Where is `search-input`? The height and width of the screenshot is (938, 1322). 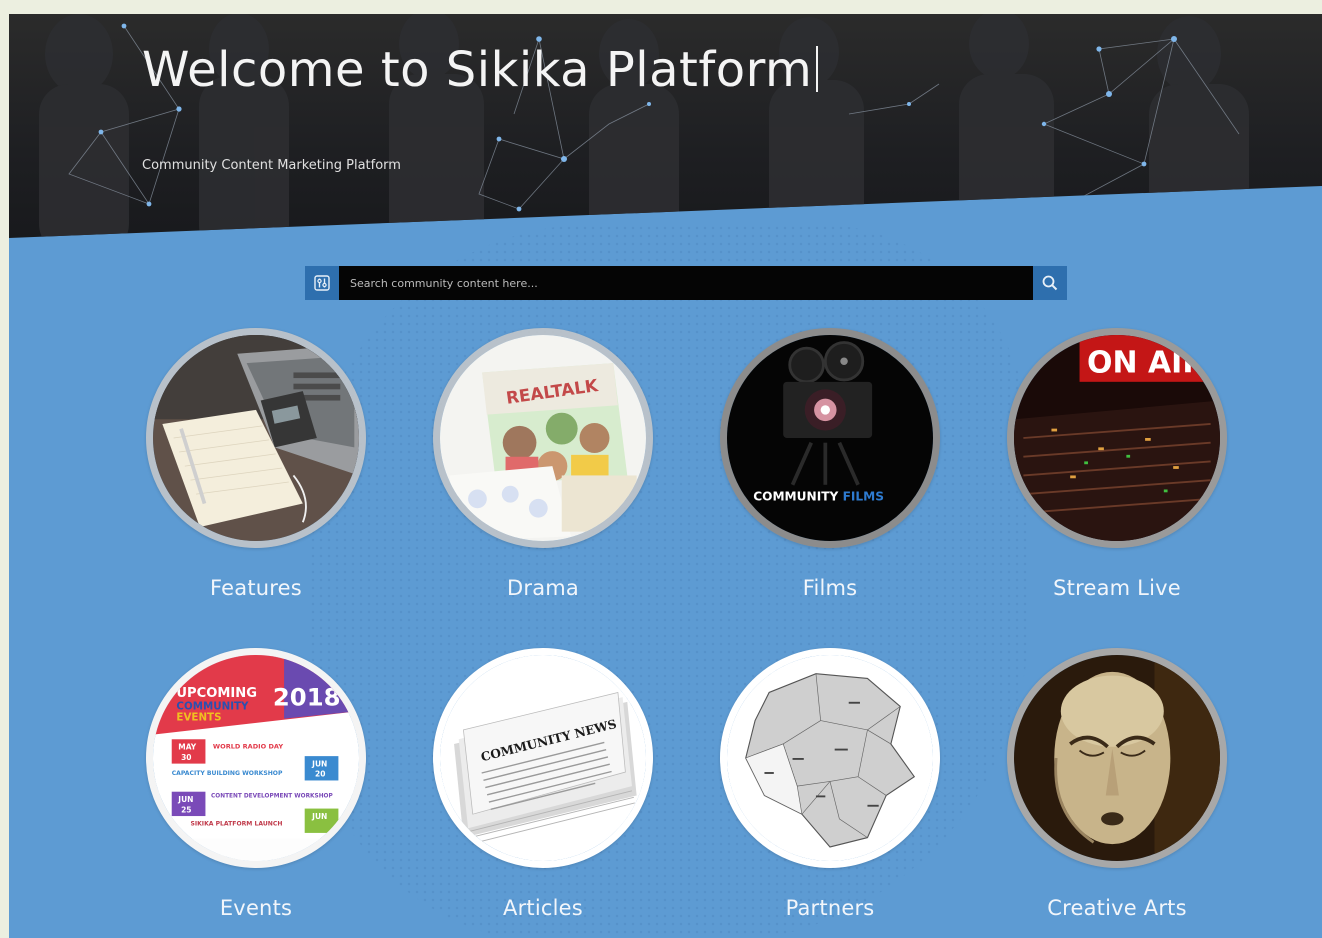
search-input is located at coordinates (686, 283).